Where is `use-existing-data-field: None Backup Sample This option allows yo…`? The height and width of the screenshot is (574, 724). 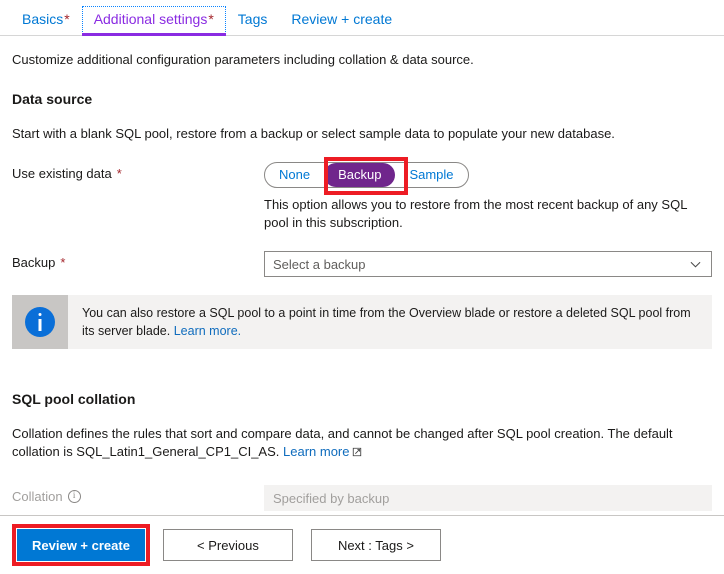
use-existing-data-field: None Backup Sample This option allows yo… is located at coordinates (488, 194).